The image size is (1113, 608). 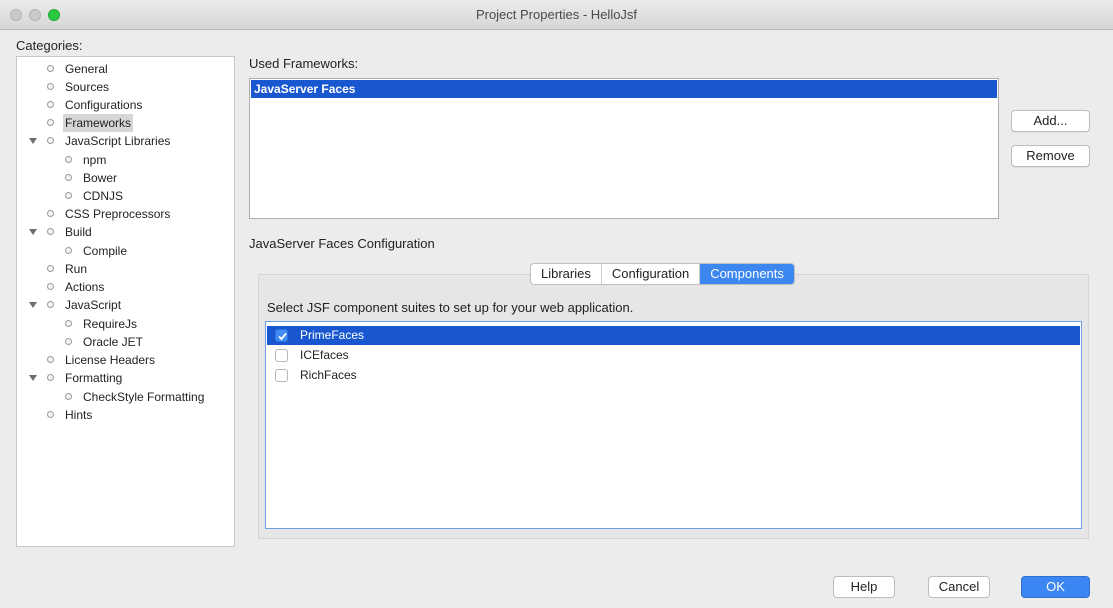 I want to click on used-frameworks-label: Used Frameworks:, so click(x=304, y=63).